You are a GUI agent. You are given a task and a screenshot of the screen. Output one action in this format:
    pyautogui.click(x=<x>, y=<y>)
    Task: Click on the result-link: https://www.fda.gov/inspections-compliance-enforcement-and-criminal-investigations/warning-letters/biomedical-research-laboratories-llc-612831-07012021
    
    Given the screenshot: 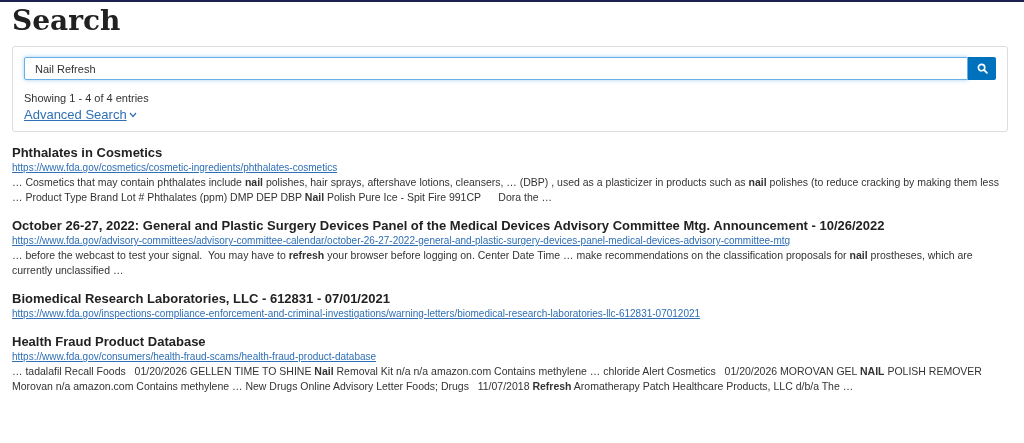 What is the action you would take?
    pyautogui.click(x=512, y=314)
    